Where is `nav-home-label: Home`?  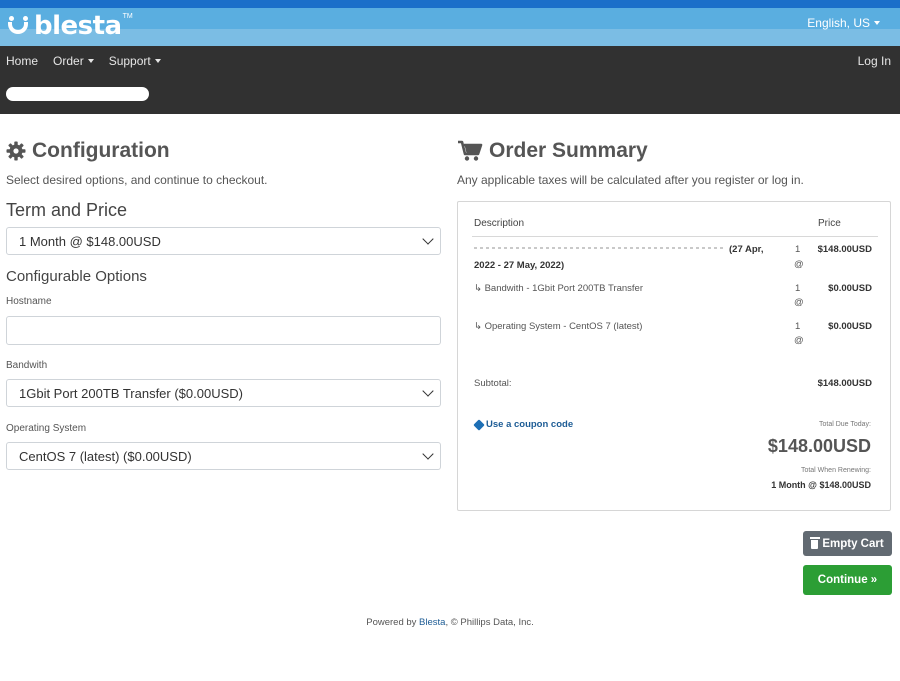
nav-home-label: Home is located at coordinates (22, 61).